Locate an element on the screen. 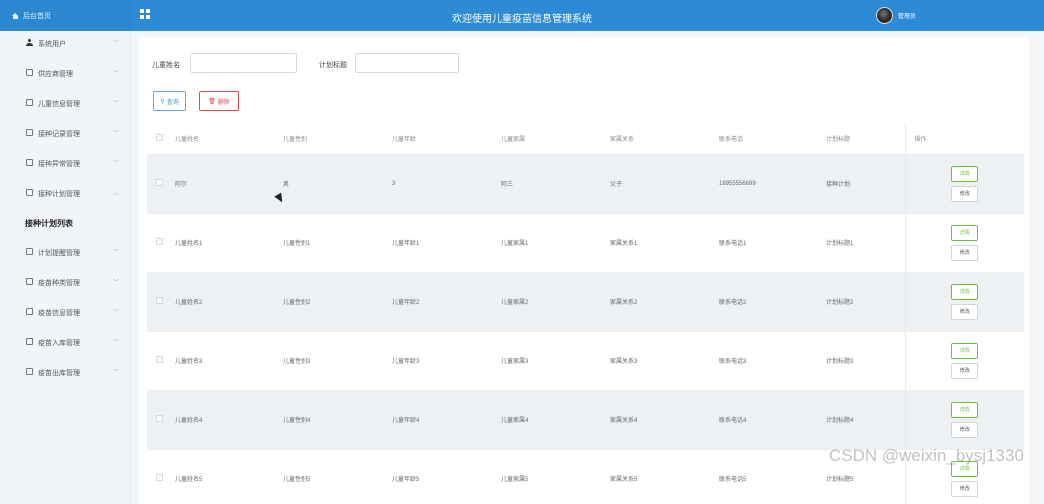 Image resolution: width=1044 pixels, height=504 pixels. sidebar-item-system-users: 系统用户 ﹀ is located at coordinates (65, 43).